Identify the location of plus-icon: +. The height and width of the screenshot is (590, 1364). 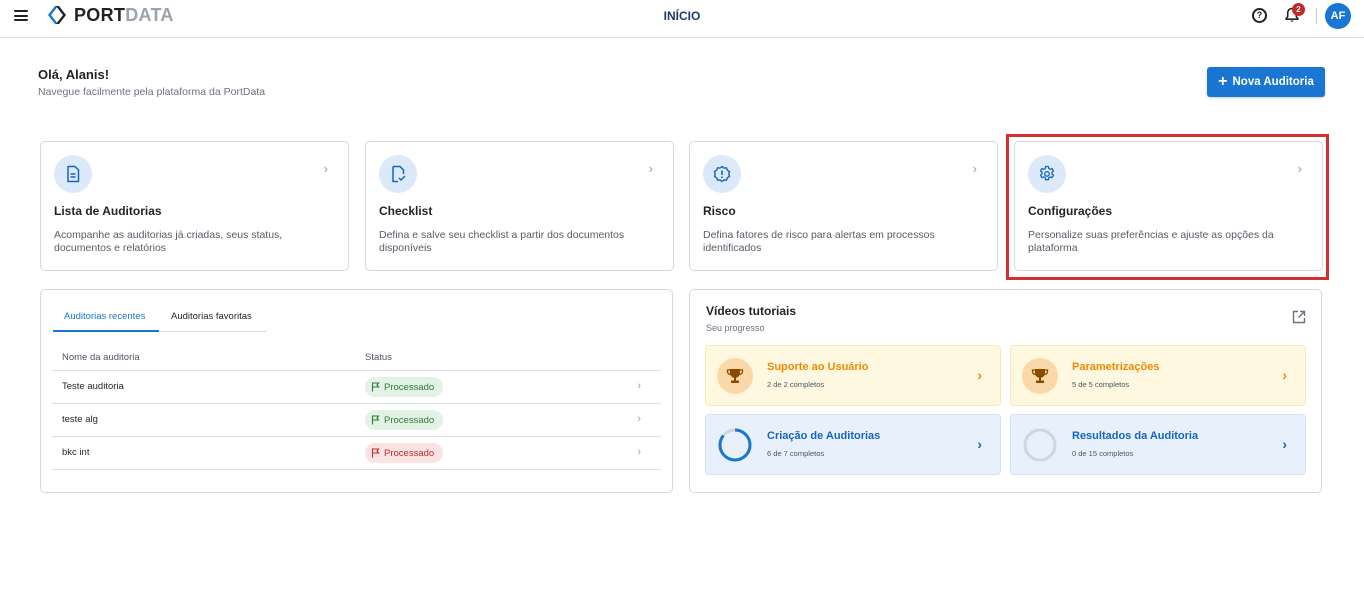
(1223, 81).